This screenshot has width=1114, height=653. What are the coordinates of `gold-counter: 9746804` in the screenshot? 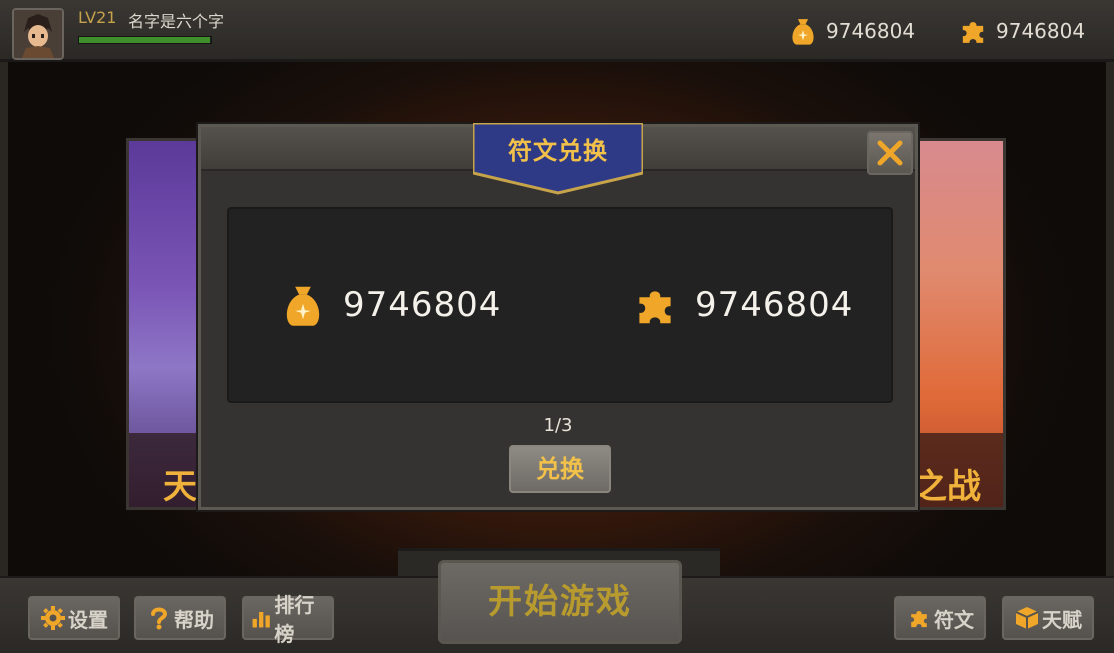 It's located at (850, 31).